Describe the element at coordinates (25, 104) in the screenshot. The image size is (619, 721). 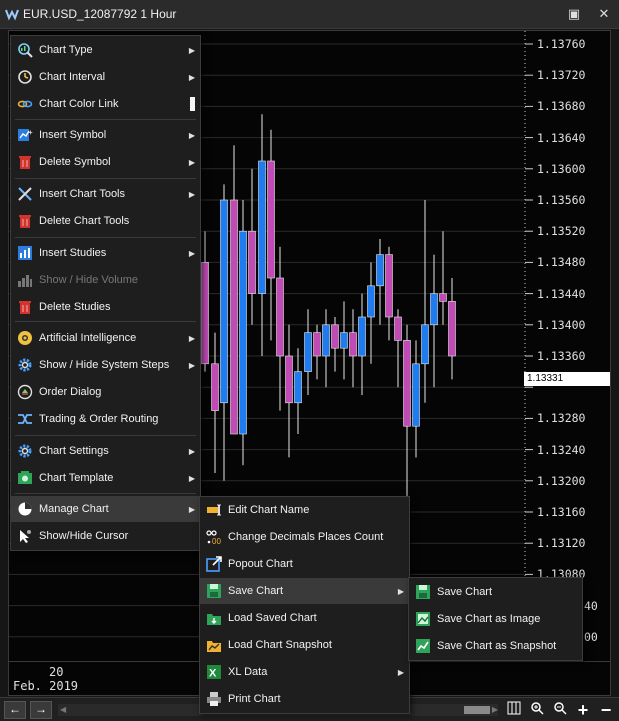
I see `link-icon` at that location.